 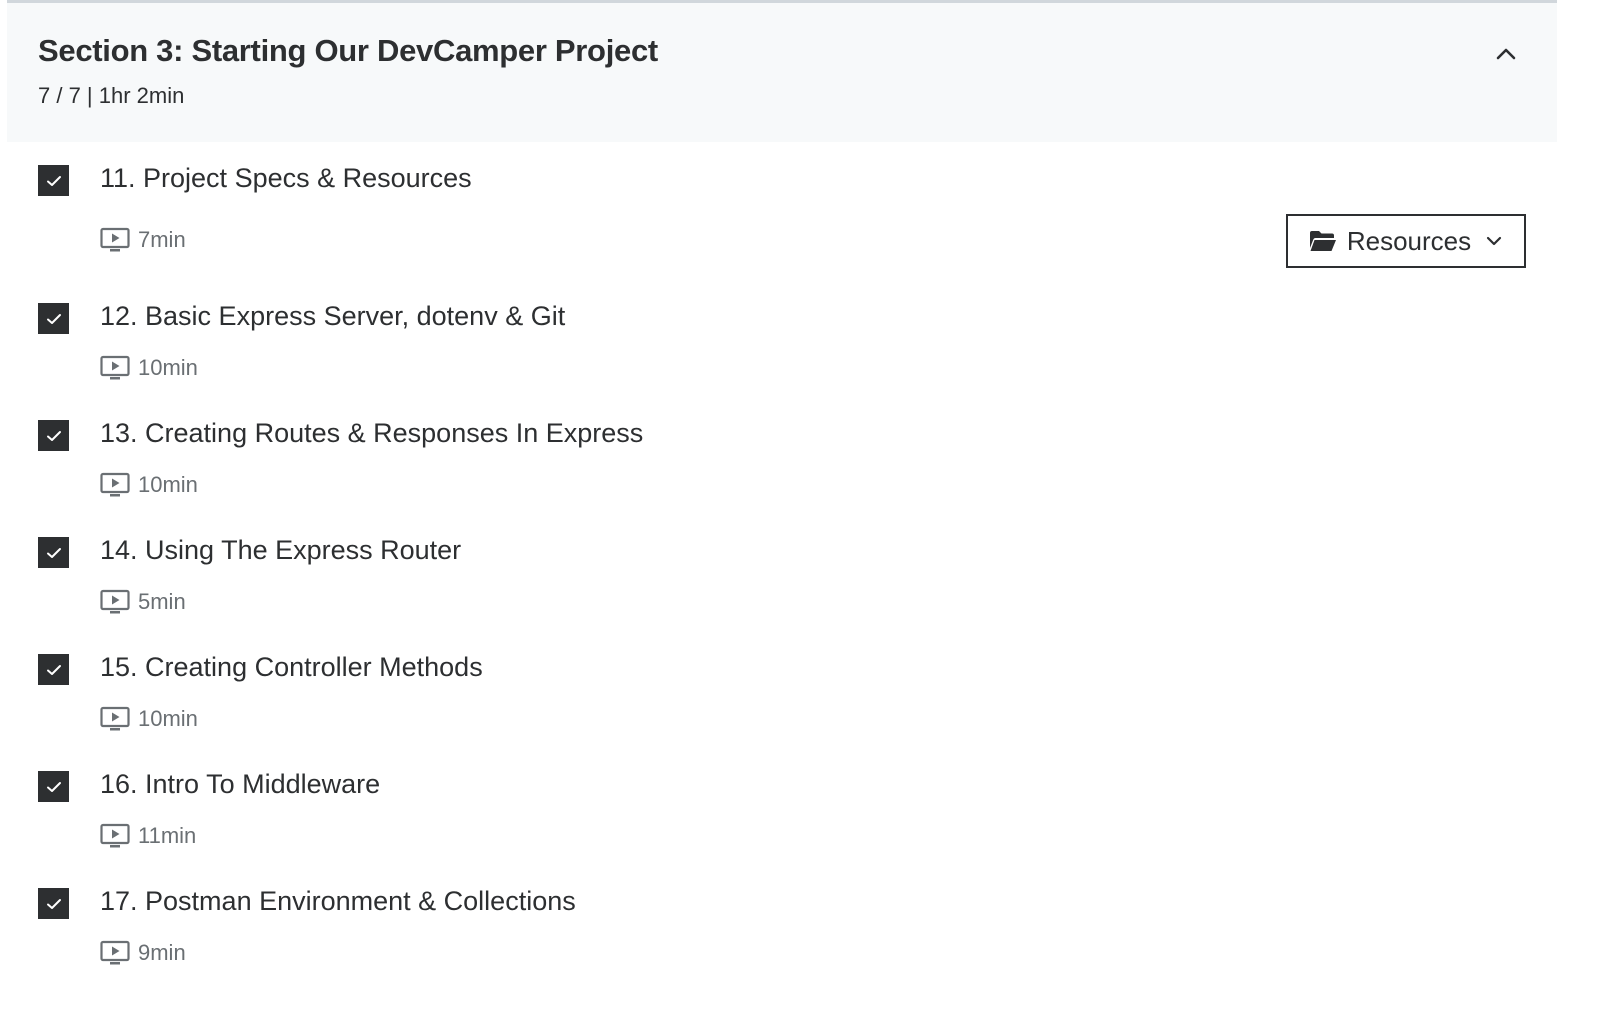 What do you see at coordinates (1494, 241) in the screenshot?
I see `chevron-down-icon` at bounding box center [1494, 241].